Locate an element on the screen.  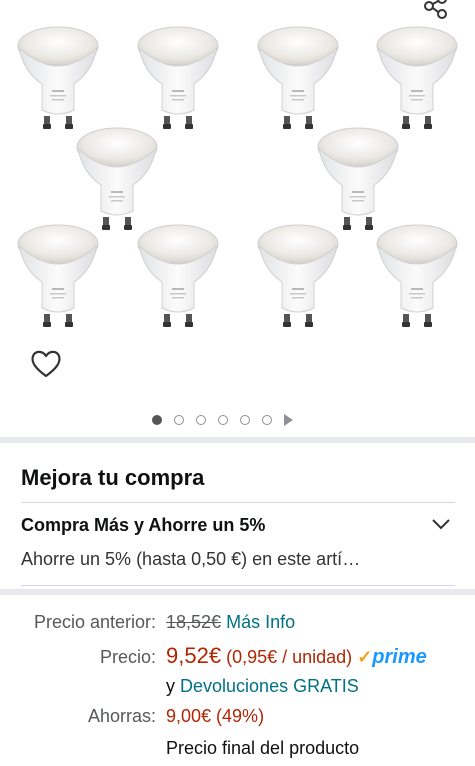
previous-price-value: 18,52€ is located at coordinates (194, 622).